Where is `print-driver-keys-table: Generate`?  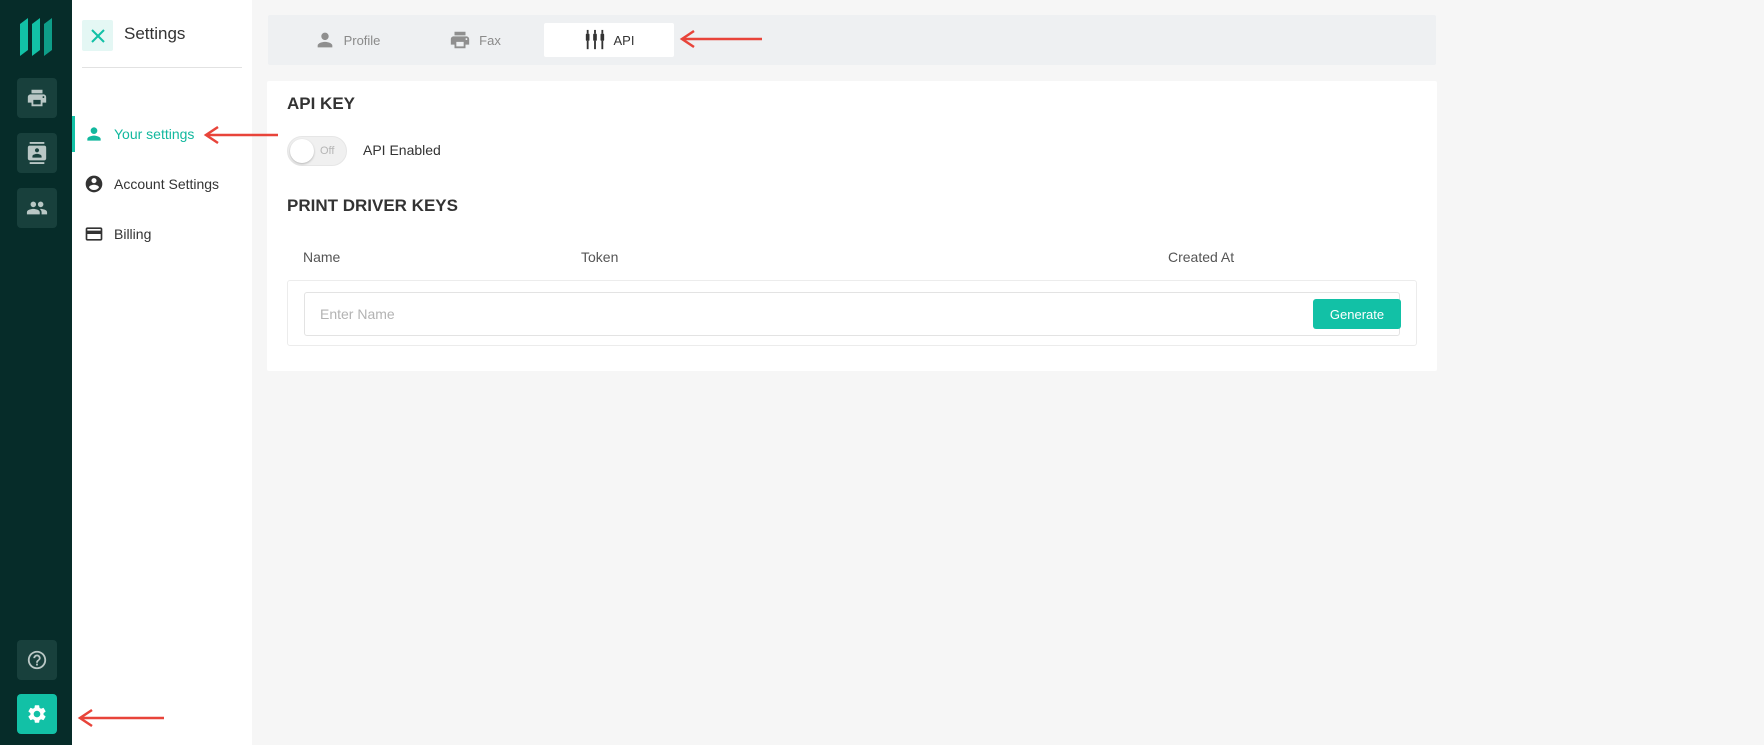
print-driver-keys-table: Generate is located at coordinates (852, 313).